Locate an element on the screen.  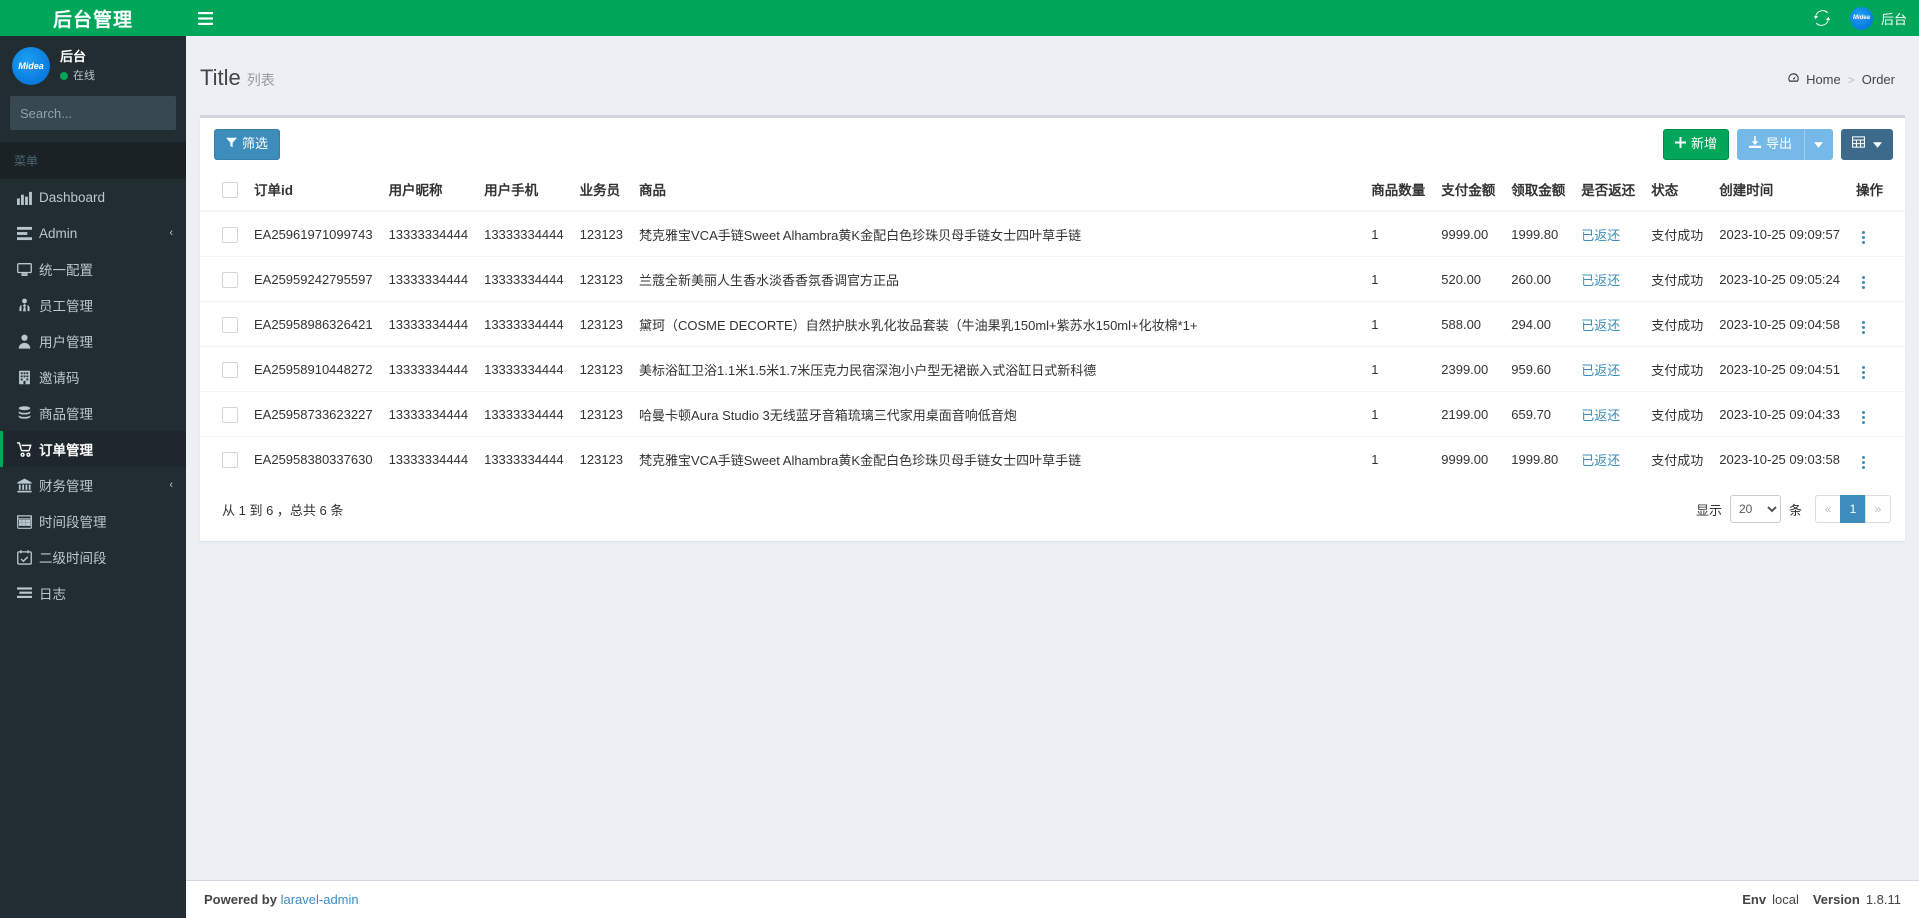
footer-framework-link: laravel-admin is located at coordinates (320, 899).